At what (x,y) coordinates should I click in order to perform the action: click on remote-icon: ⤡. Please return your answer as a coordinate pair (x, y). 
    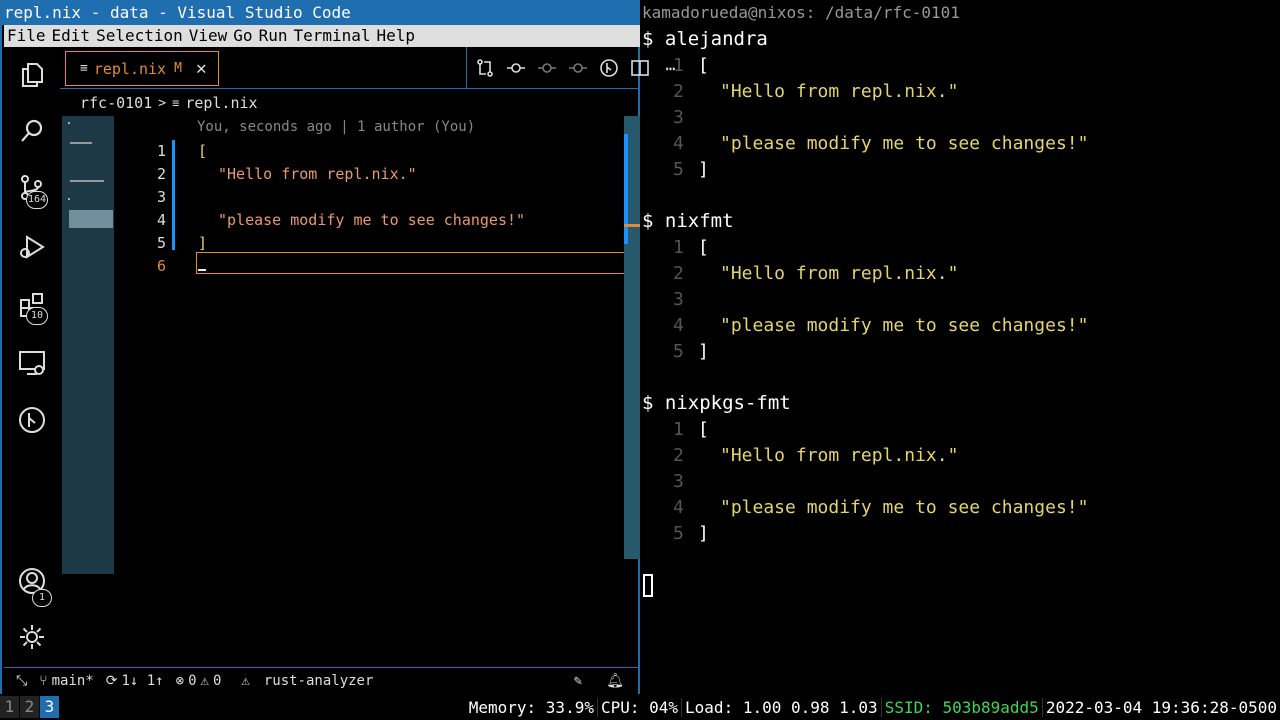
    Looking at the image, I should click on (21, 681).